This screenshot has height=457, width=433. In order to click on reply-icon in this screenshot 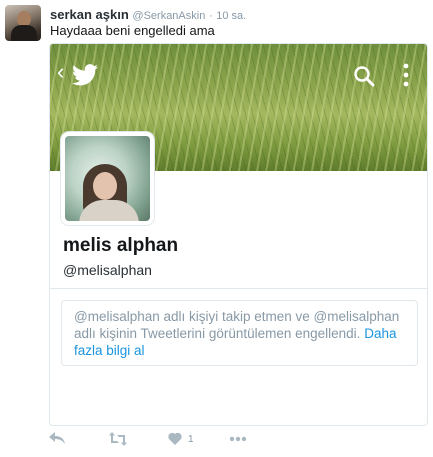, I will do `click(57, 440)`.